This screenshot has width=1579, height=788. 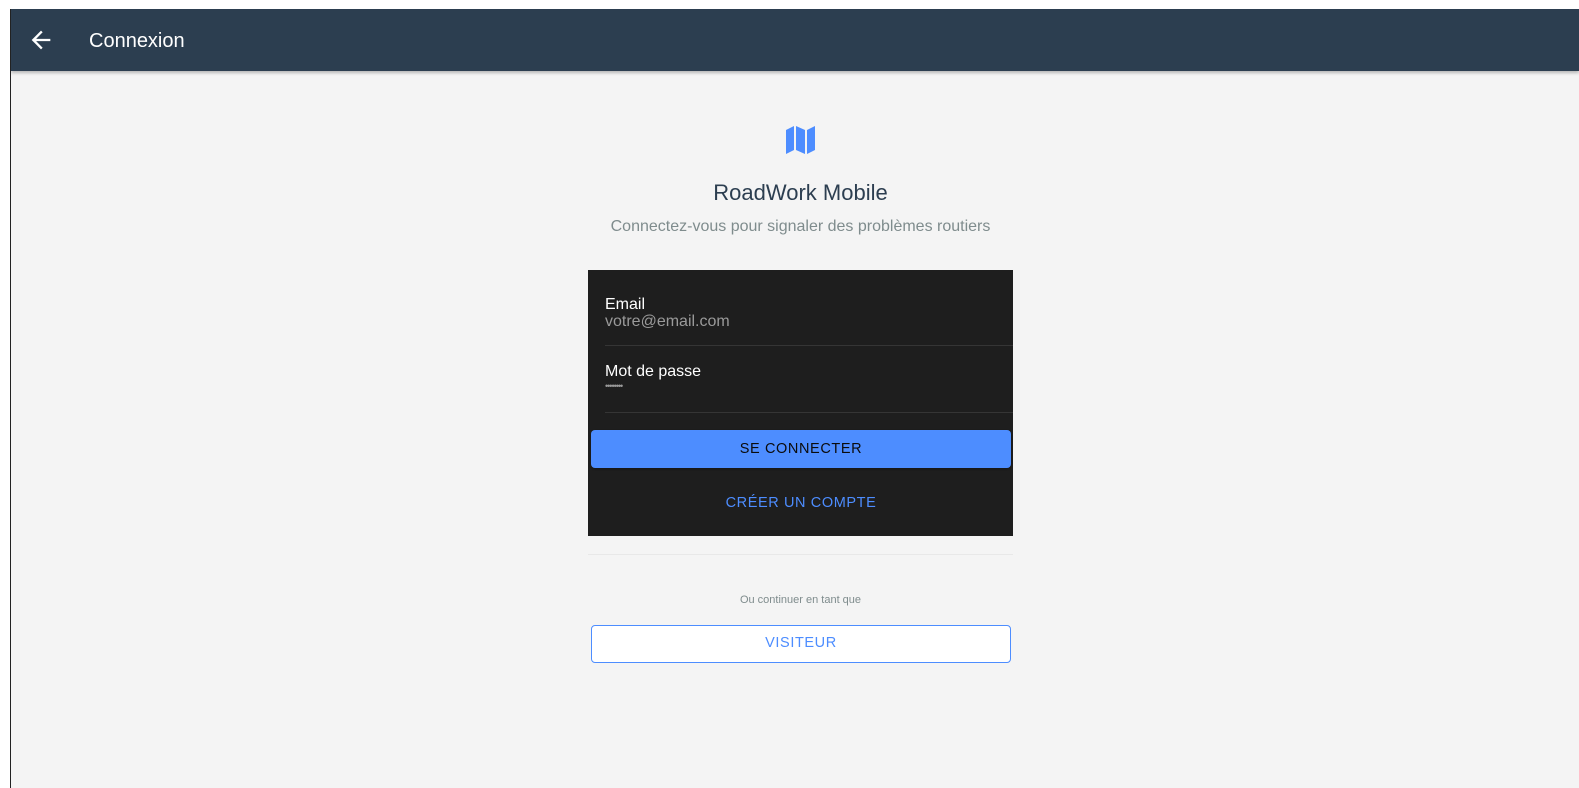 I want to click on arrow-left-icon, so click(x=41, y=40).